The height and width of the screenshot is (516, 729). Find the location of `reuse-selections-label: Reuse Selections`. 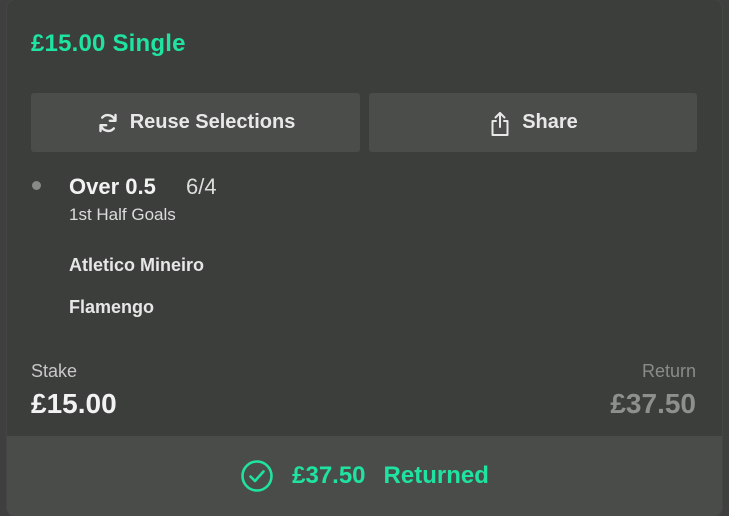

reuse-selections-label: Reuse Selections is located at coordinates (212, 122).